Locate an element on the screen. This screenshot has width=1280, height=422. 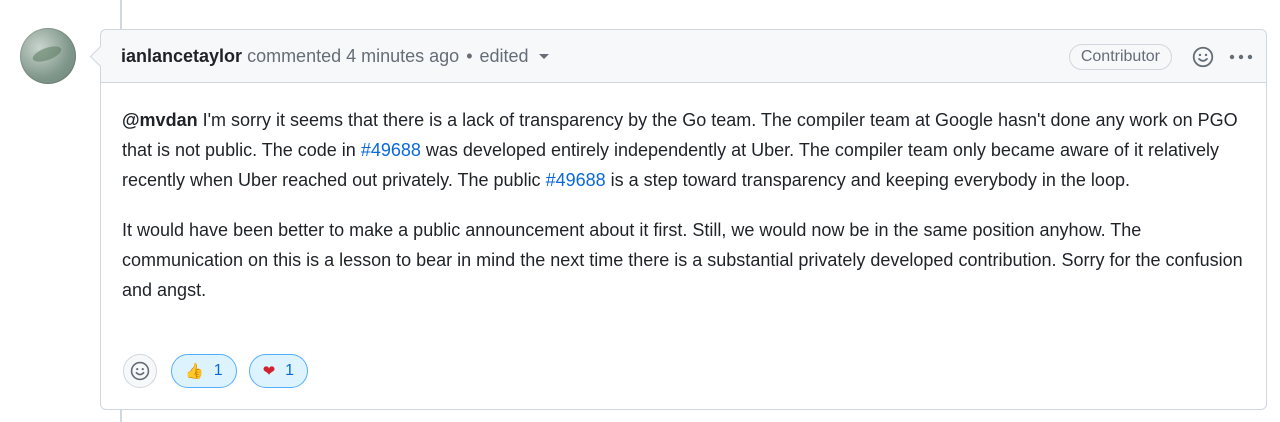
avatar is located at coordinates (48, 56).